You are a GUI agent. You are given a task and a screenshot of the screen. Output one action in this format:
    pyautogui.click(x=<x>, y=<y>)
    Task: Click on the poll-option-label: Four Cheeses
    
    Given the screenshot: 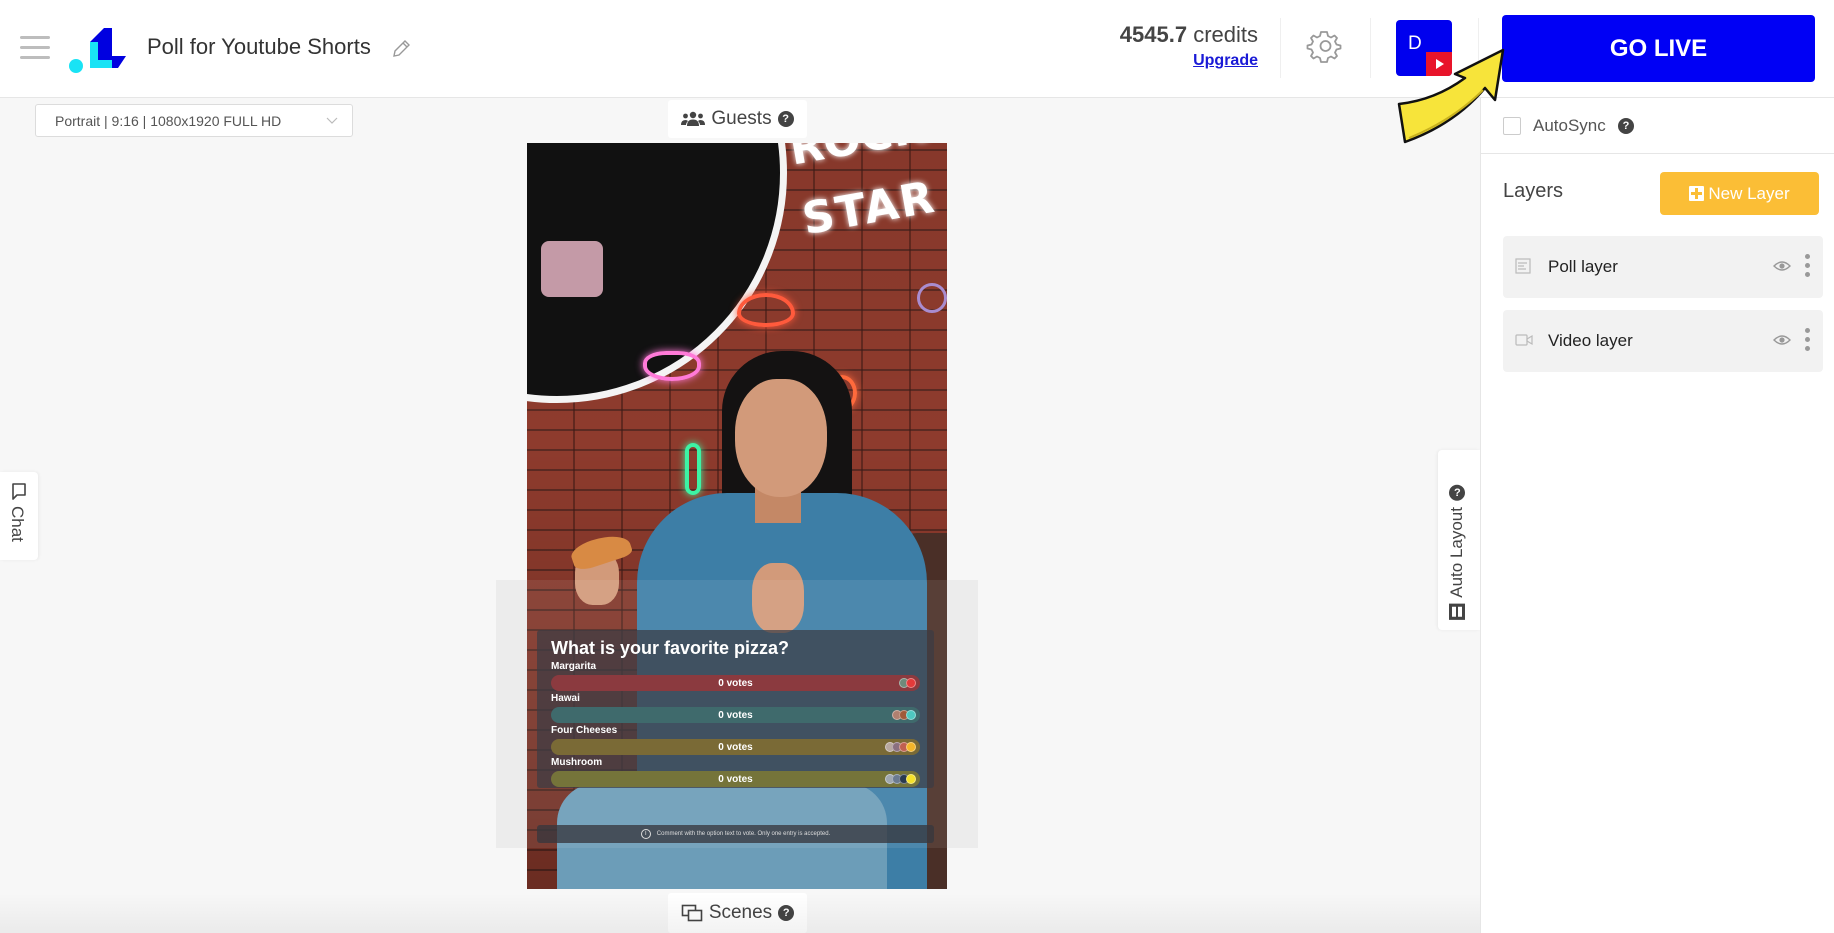 What is the action you would take?
    pyautogui.click(x=584, y=730)
    